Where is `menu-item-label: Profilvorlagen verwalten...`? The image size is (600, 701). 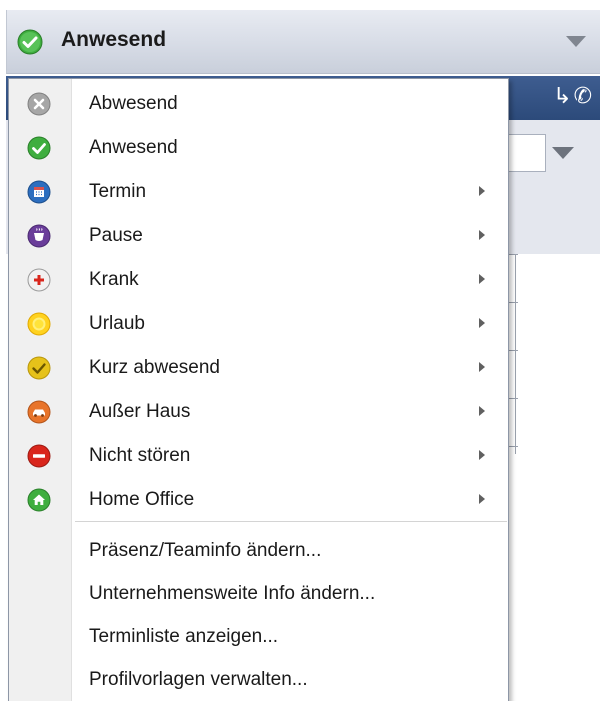 menu-item-label: Profilvorlagen verwalten... is located at coordinates (198, 679).